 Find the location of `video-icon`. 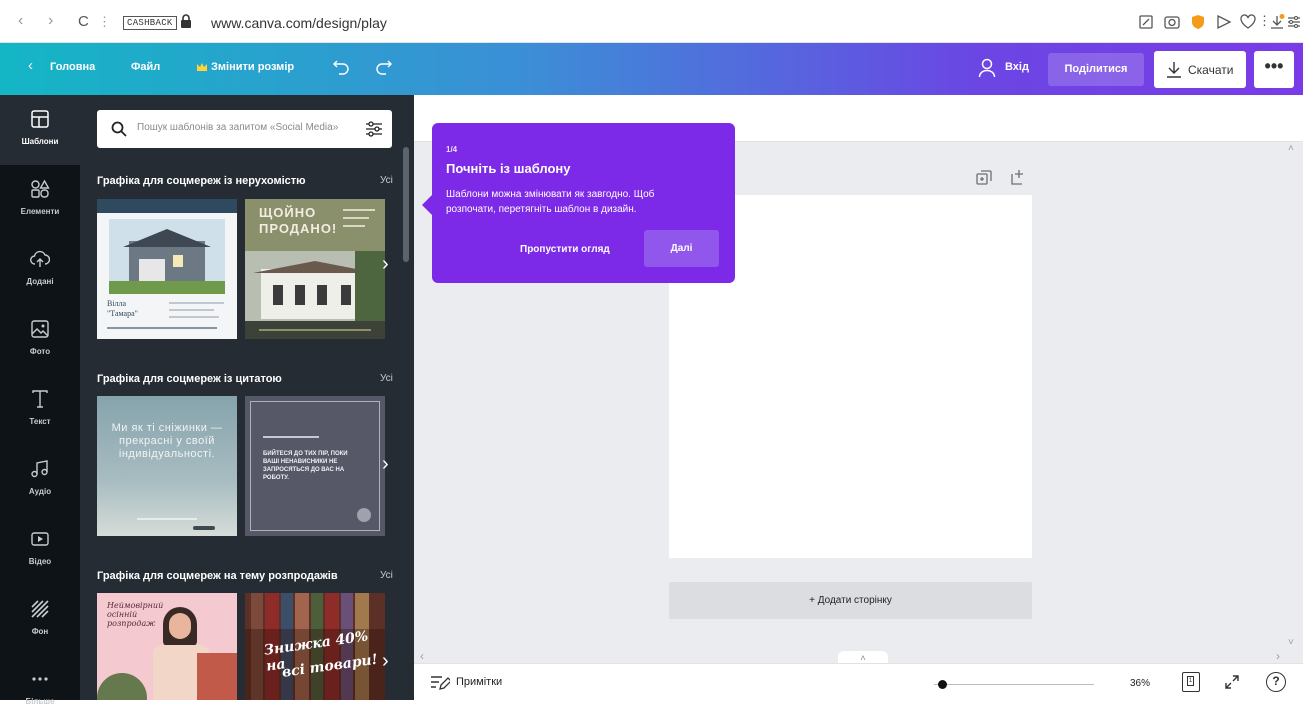

video-icon is located at coordinates (40, 539).